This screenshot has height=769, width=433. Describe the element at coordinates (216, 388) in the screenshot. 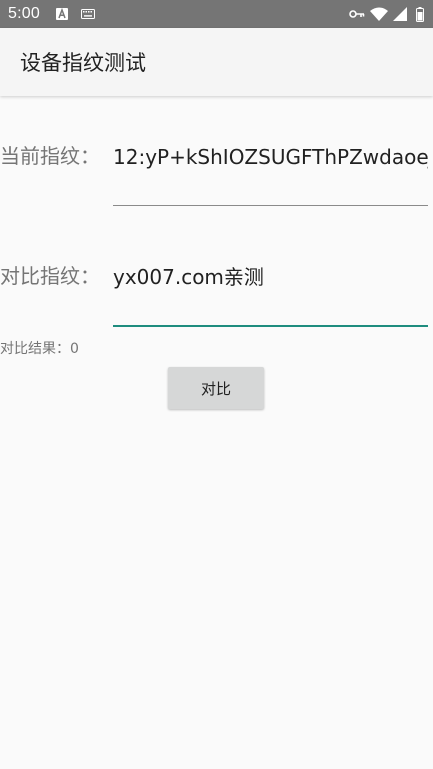

I see `compare-button: 对比` at that location.